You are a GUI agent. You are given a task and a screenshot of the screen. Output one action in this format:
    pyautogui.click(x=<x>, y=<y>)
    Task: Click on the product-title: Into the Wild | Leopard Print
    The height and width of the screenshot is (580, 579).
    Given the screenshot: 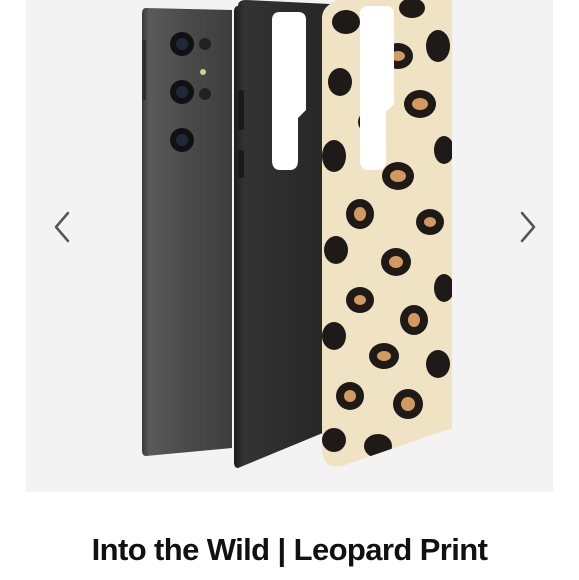 What is the action you would take?
    pyautogui.click(x=289, y=549)
    